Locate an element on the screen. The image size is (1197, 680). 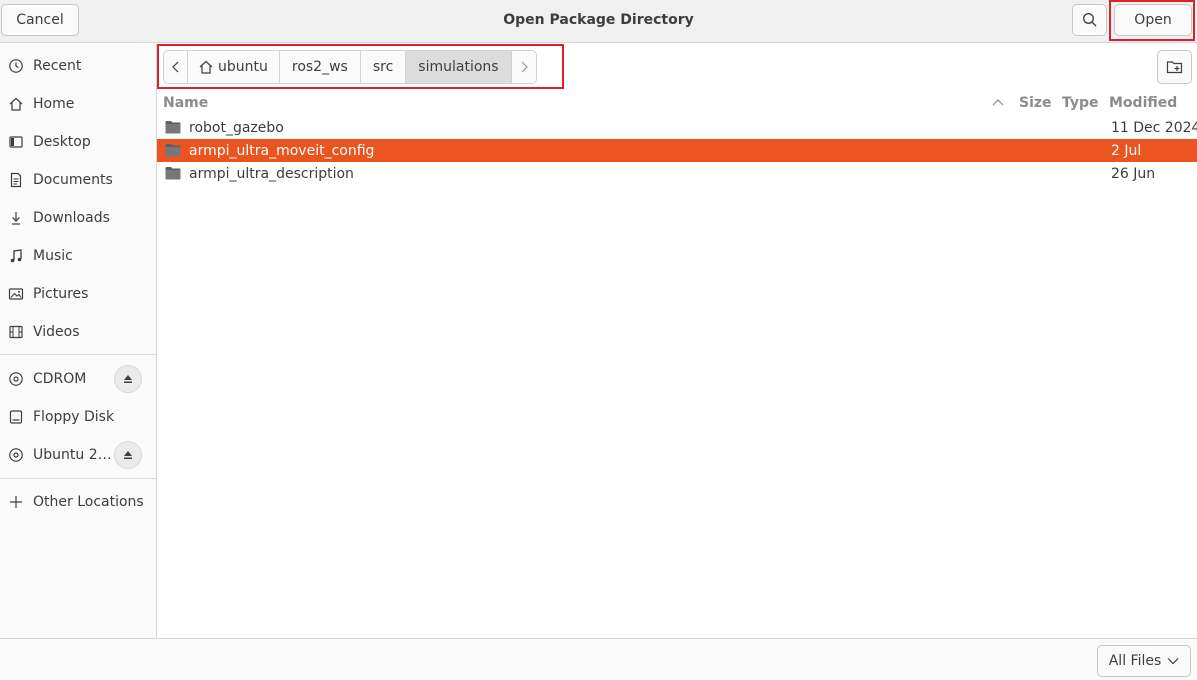
drive-icon is located at coordinates (16, 417).